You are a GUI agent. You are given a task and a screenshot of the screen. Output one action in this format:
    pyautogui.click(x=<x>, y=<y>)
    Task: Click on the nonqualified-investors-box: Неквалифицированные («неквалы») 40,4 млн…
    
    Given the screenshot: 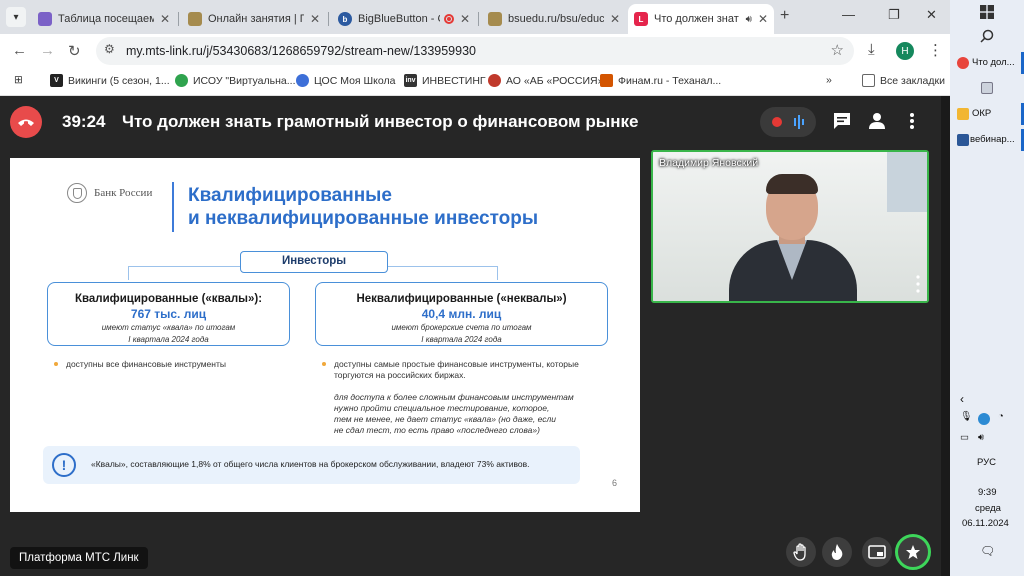 What is the action you would take?
    pyautogui.click(x=461, y=314)
    